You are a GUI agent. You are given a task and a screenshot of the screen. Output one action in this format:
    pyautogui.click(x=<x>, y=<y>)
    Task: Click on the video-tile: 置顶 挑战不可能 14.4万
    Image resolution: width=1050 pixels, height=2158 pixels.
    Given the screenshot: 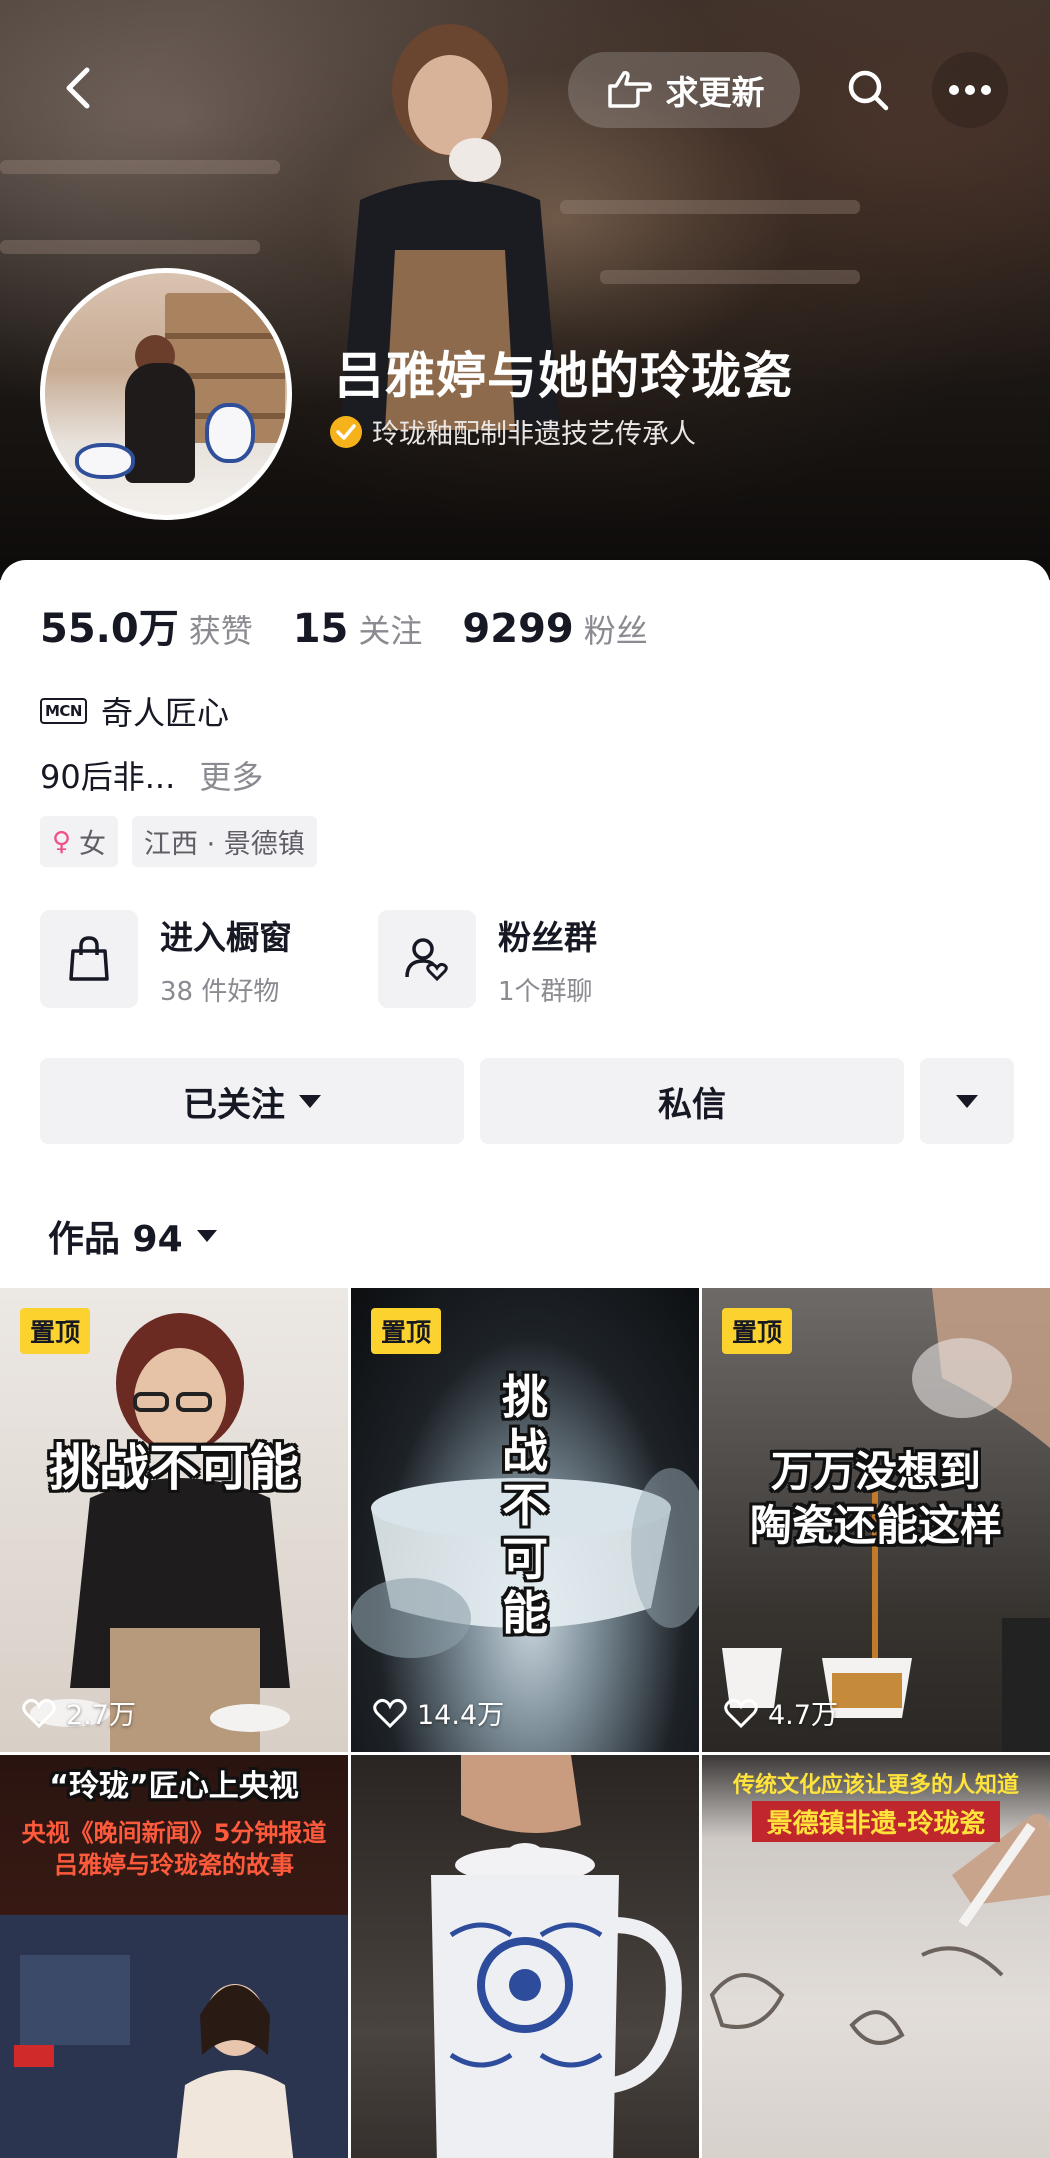 What is the action you would take?
    pyautogui.click(x=525, y=1520)
    